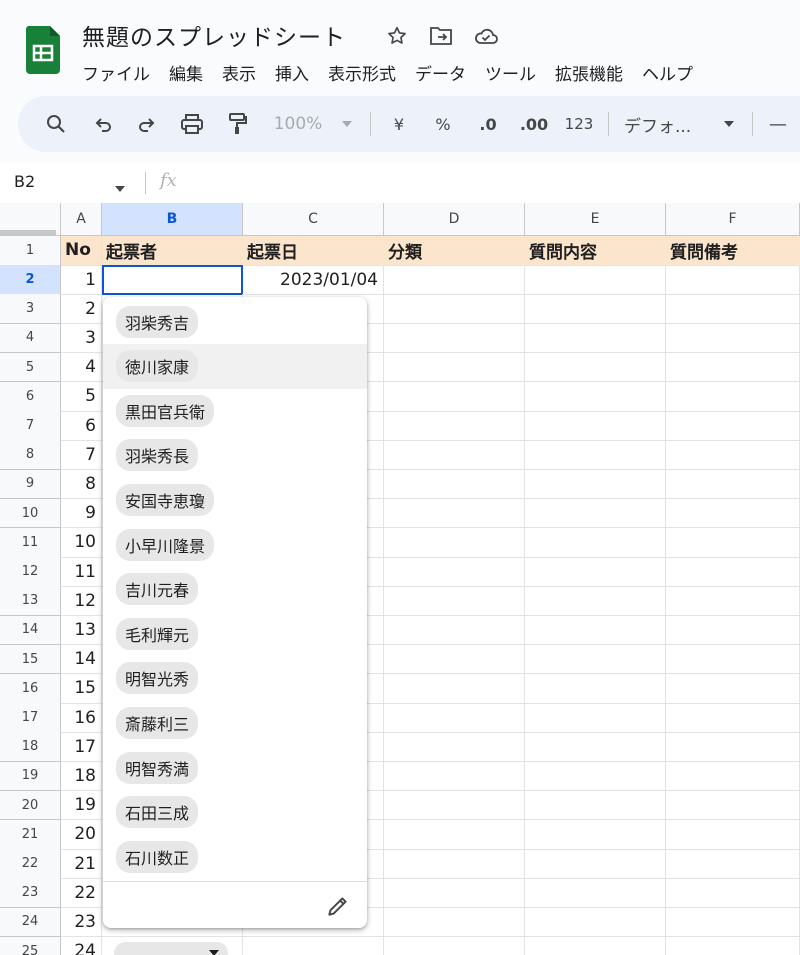  What do you see at coordinates (235, 678) in the screenshot?
I see `dropdown-option: 明智光秀` at bounding box center [235, 678].